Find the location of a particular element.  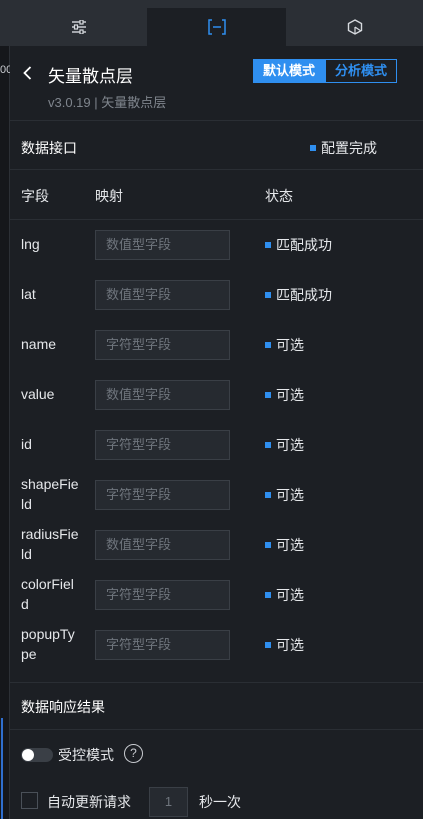

field-status-id: 可选 is located at coordinates (284, 445).